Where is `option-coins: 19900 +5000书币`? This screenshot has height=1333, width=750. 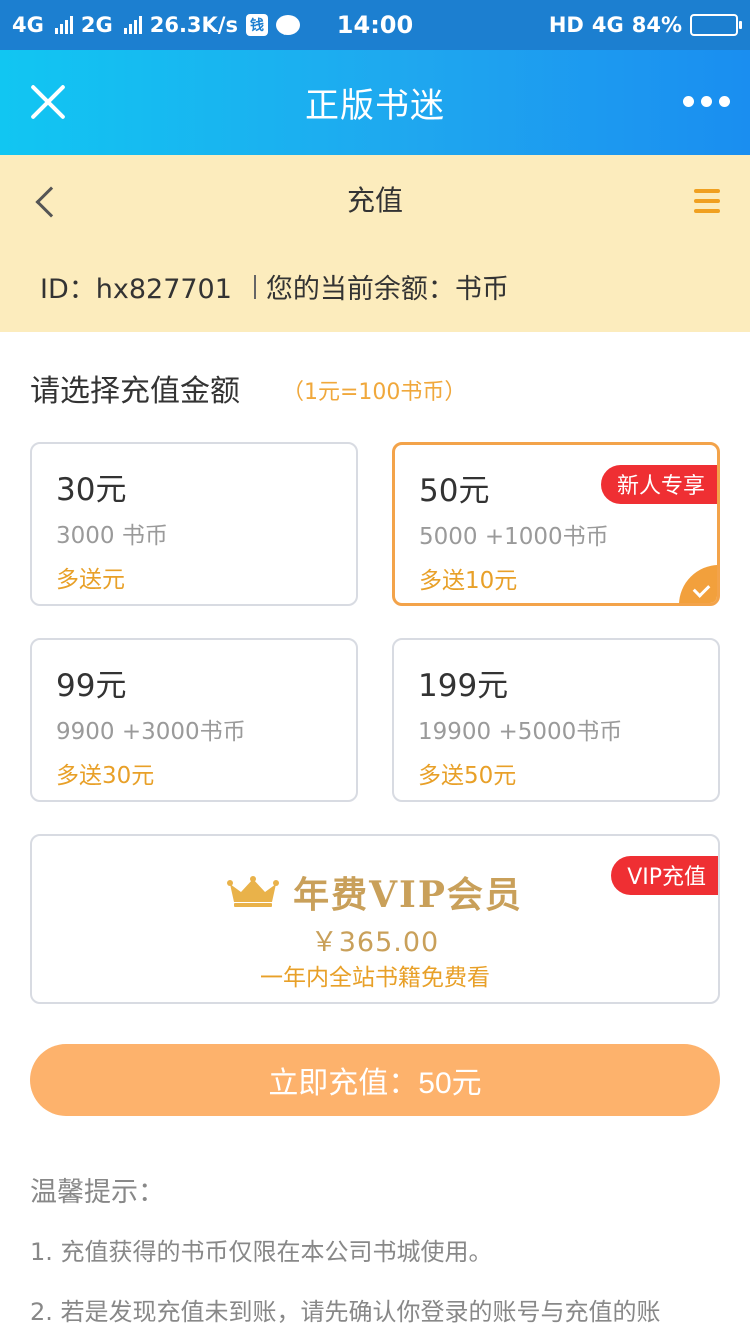
option-coins: 19900 +5000书币 is located at coordinates (520, 732).